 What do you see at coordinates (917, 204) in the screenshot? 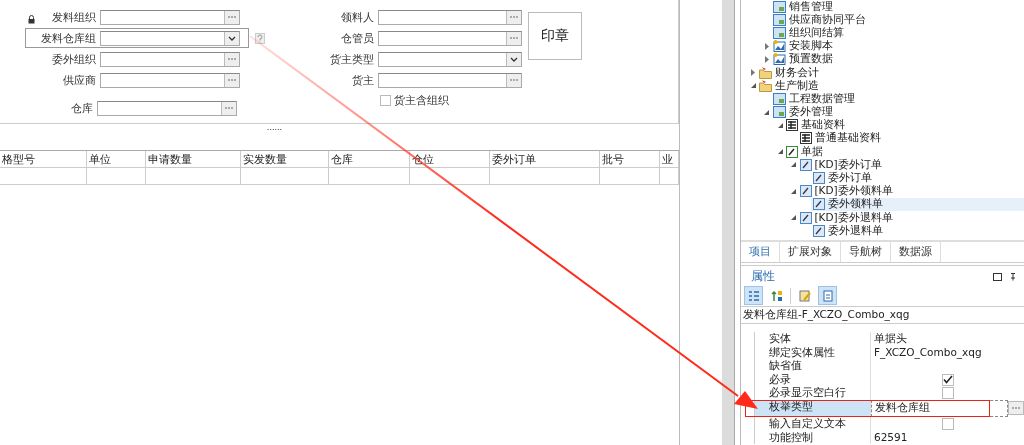
I see `selected-tree-item: 委外领料单` at bounding box center [917, 204].